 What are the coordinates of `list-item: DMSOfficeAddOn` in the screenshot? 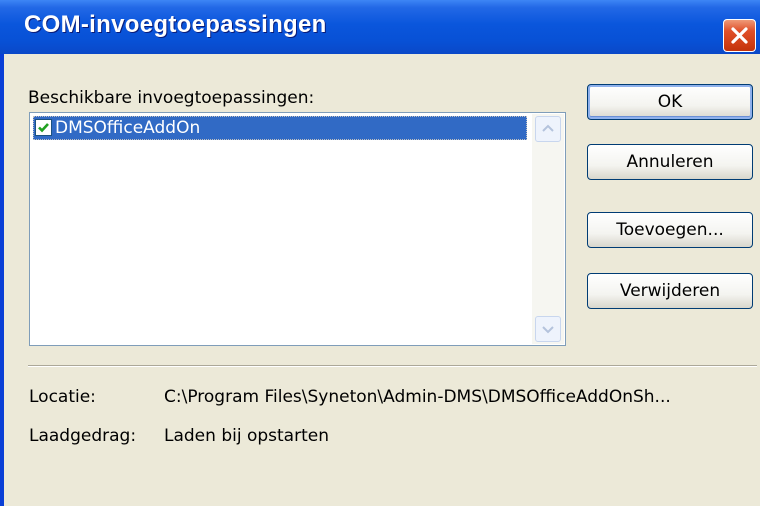 It's located at (280, 128).